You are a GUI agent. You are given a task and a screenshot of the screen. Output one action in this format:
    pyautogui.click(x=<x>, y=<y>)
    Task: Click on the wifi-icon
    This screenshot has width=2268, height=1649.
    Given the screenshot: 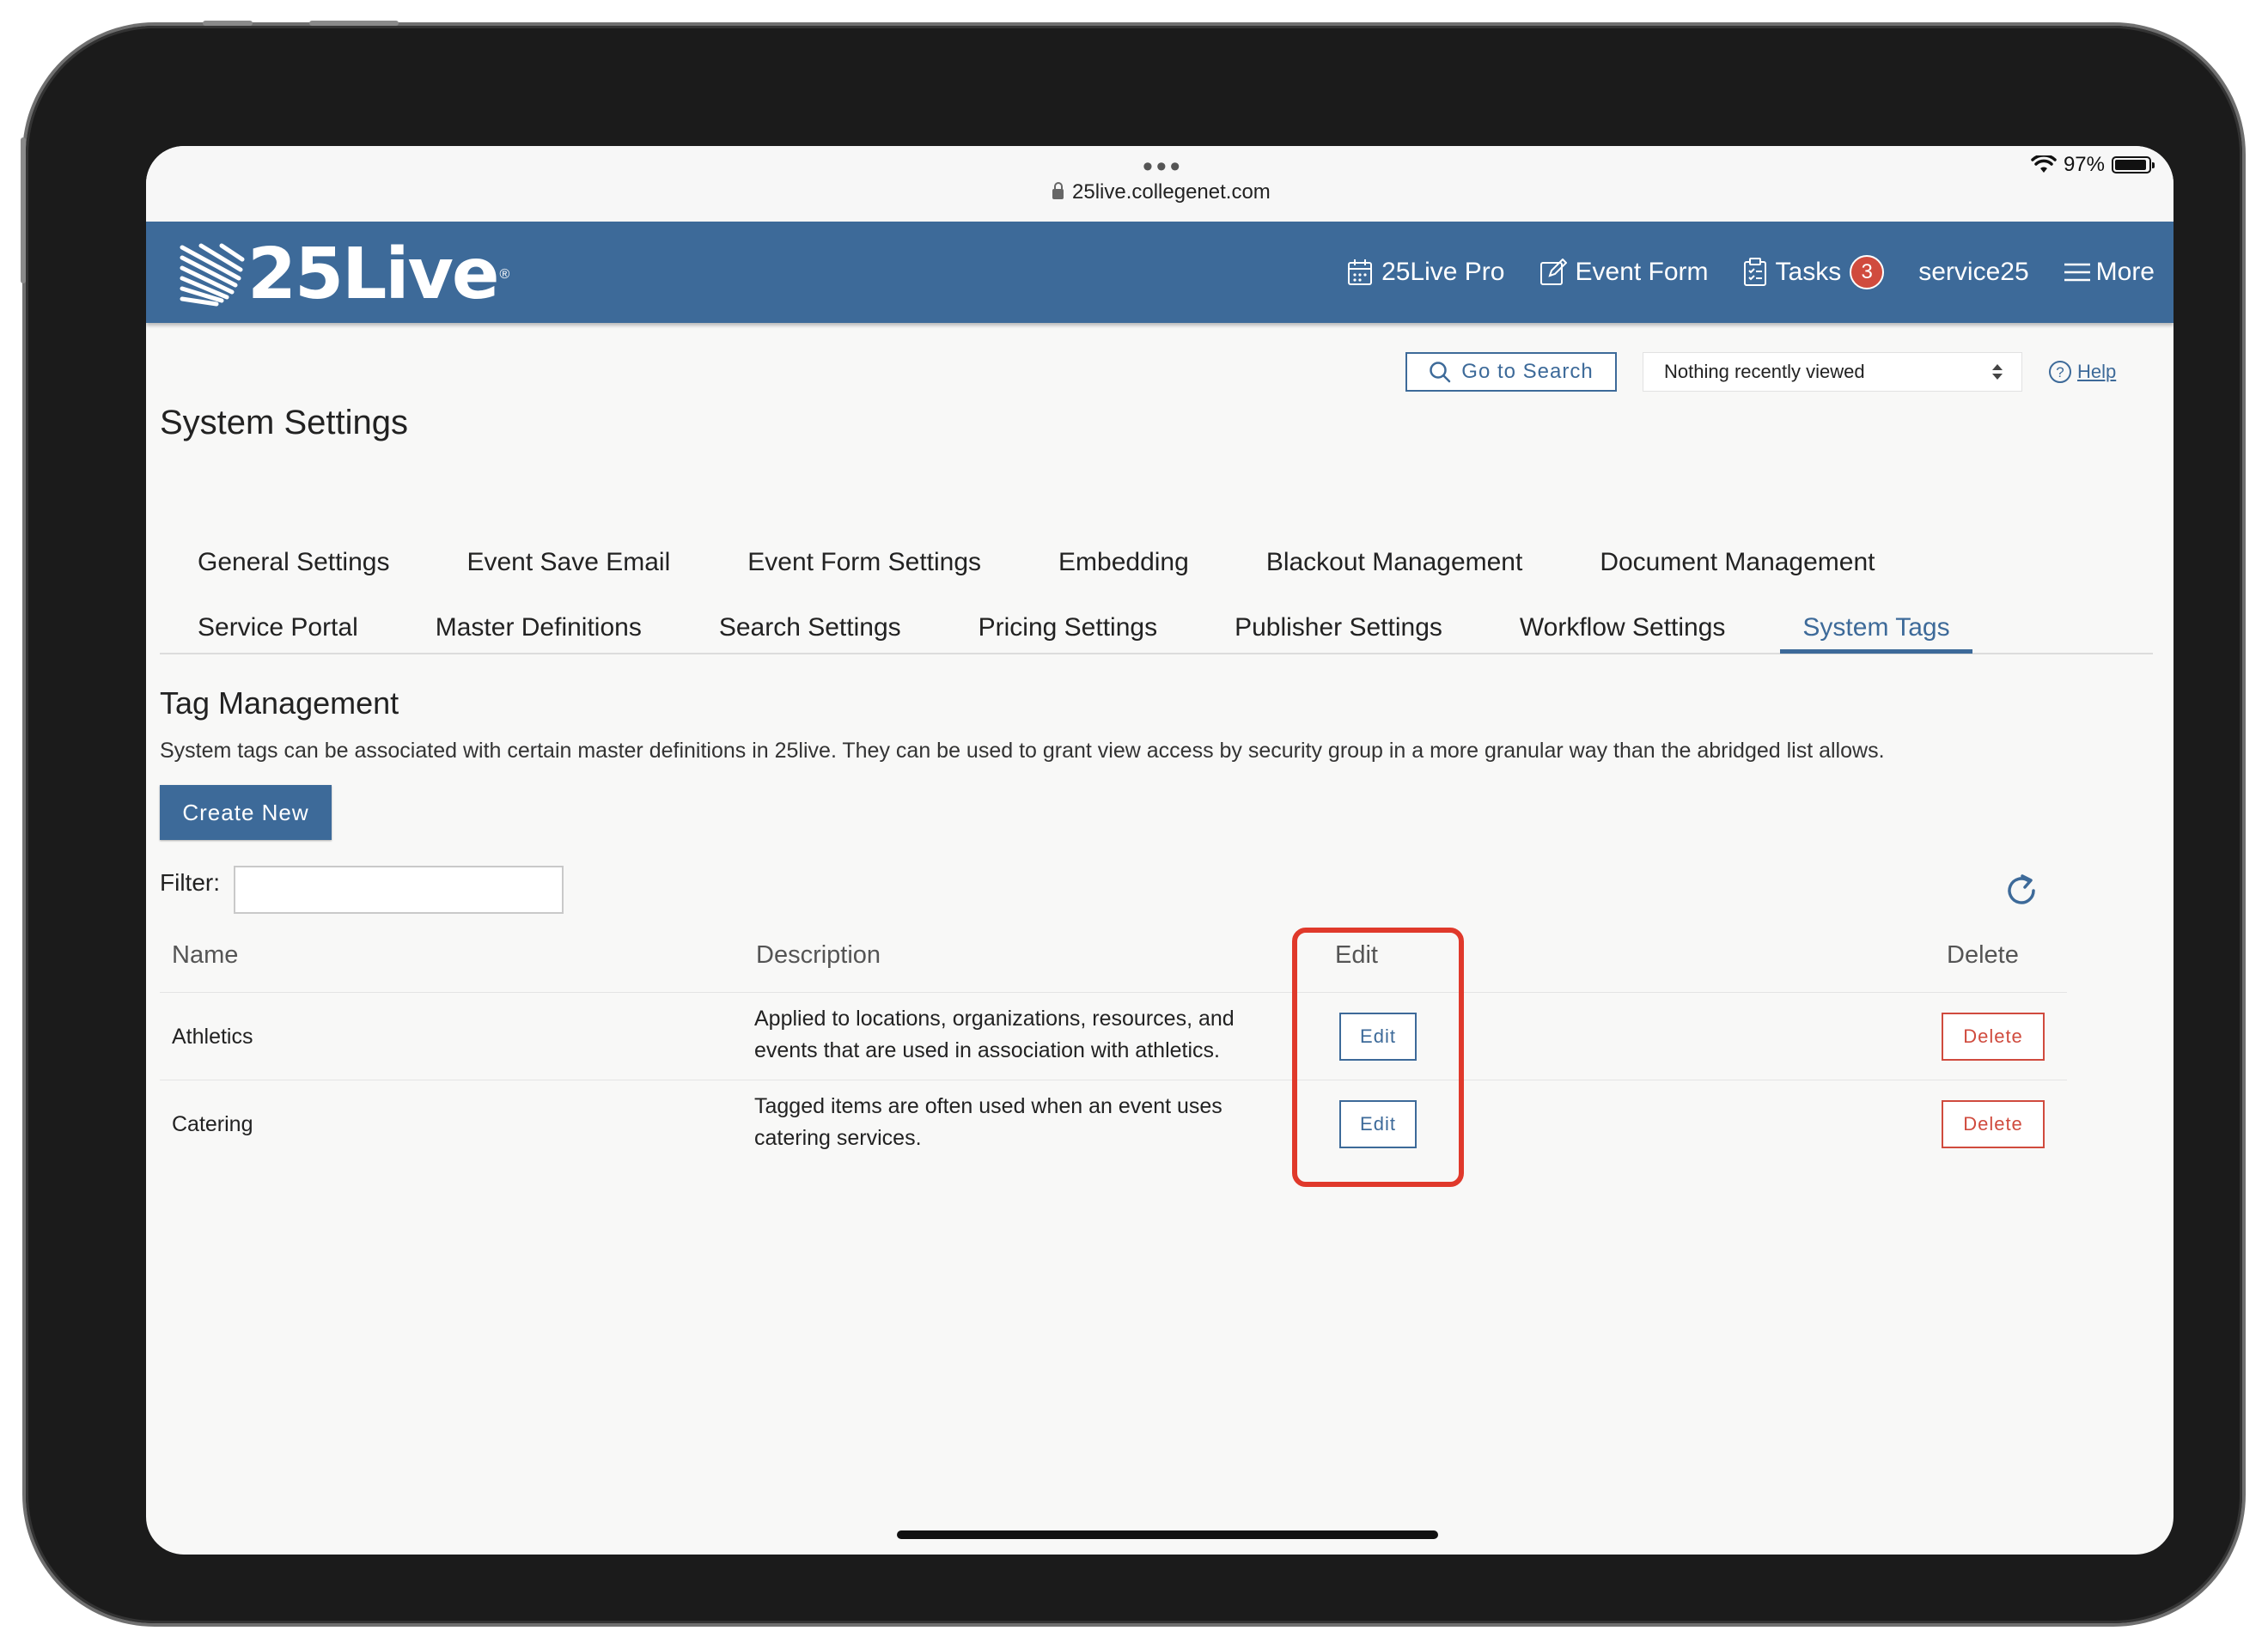 What is the action you would take?
    pyautogui.click(x=2044, y=164)
    